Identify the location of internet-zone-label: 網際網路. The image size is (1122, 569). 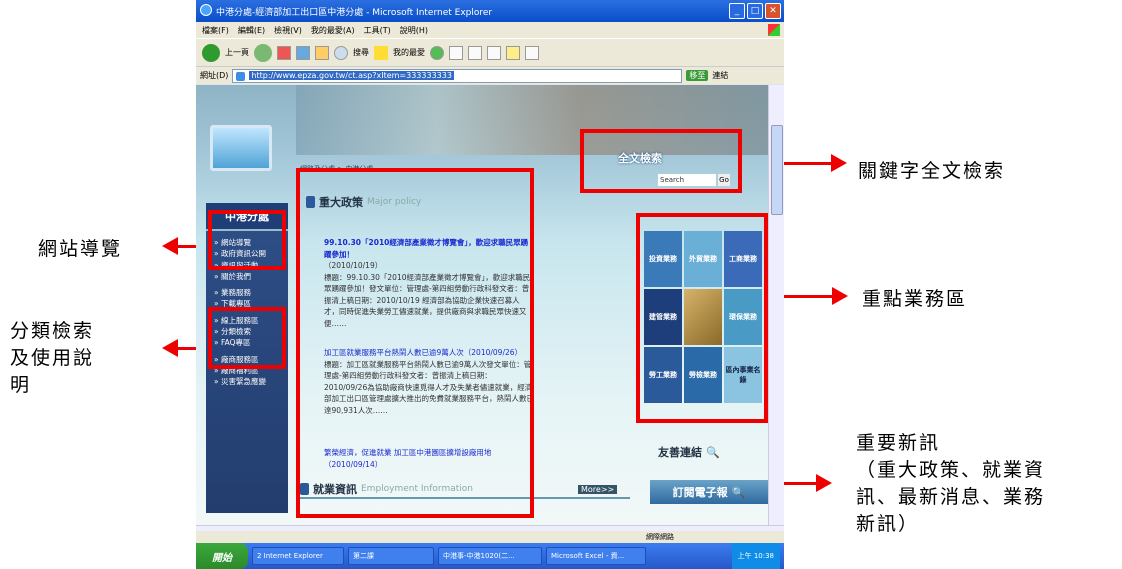
(660, 537).